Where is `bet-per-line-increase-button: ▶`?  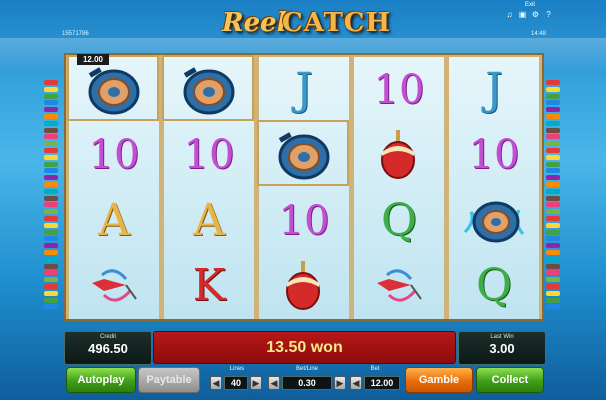
bet-per-line-increase-button: ▶ is located at coordinates (340, 383).